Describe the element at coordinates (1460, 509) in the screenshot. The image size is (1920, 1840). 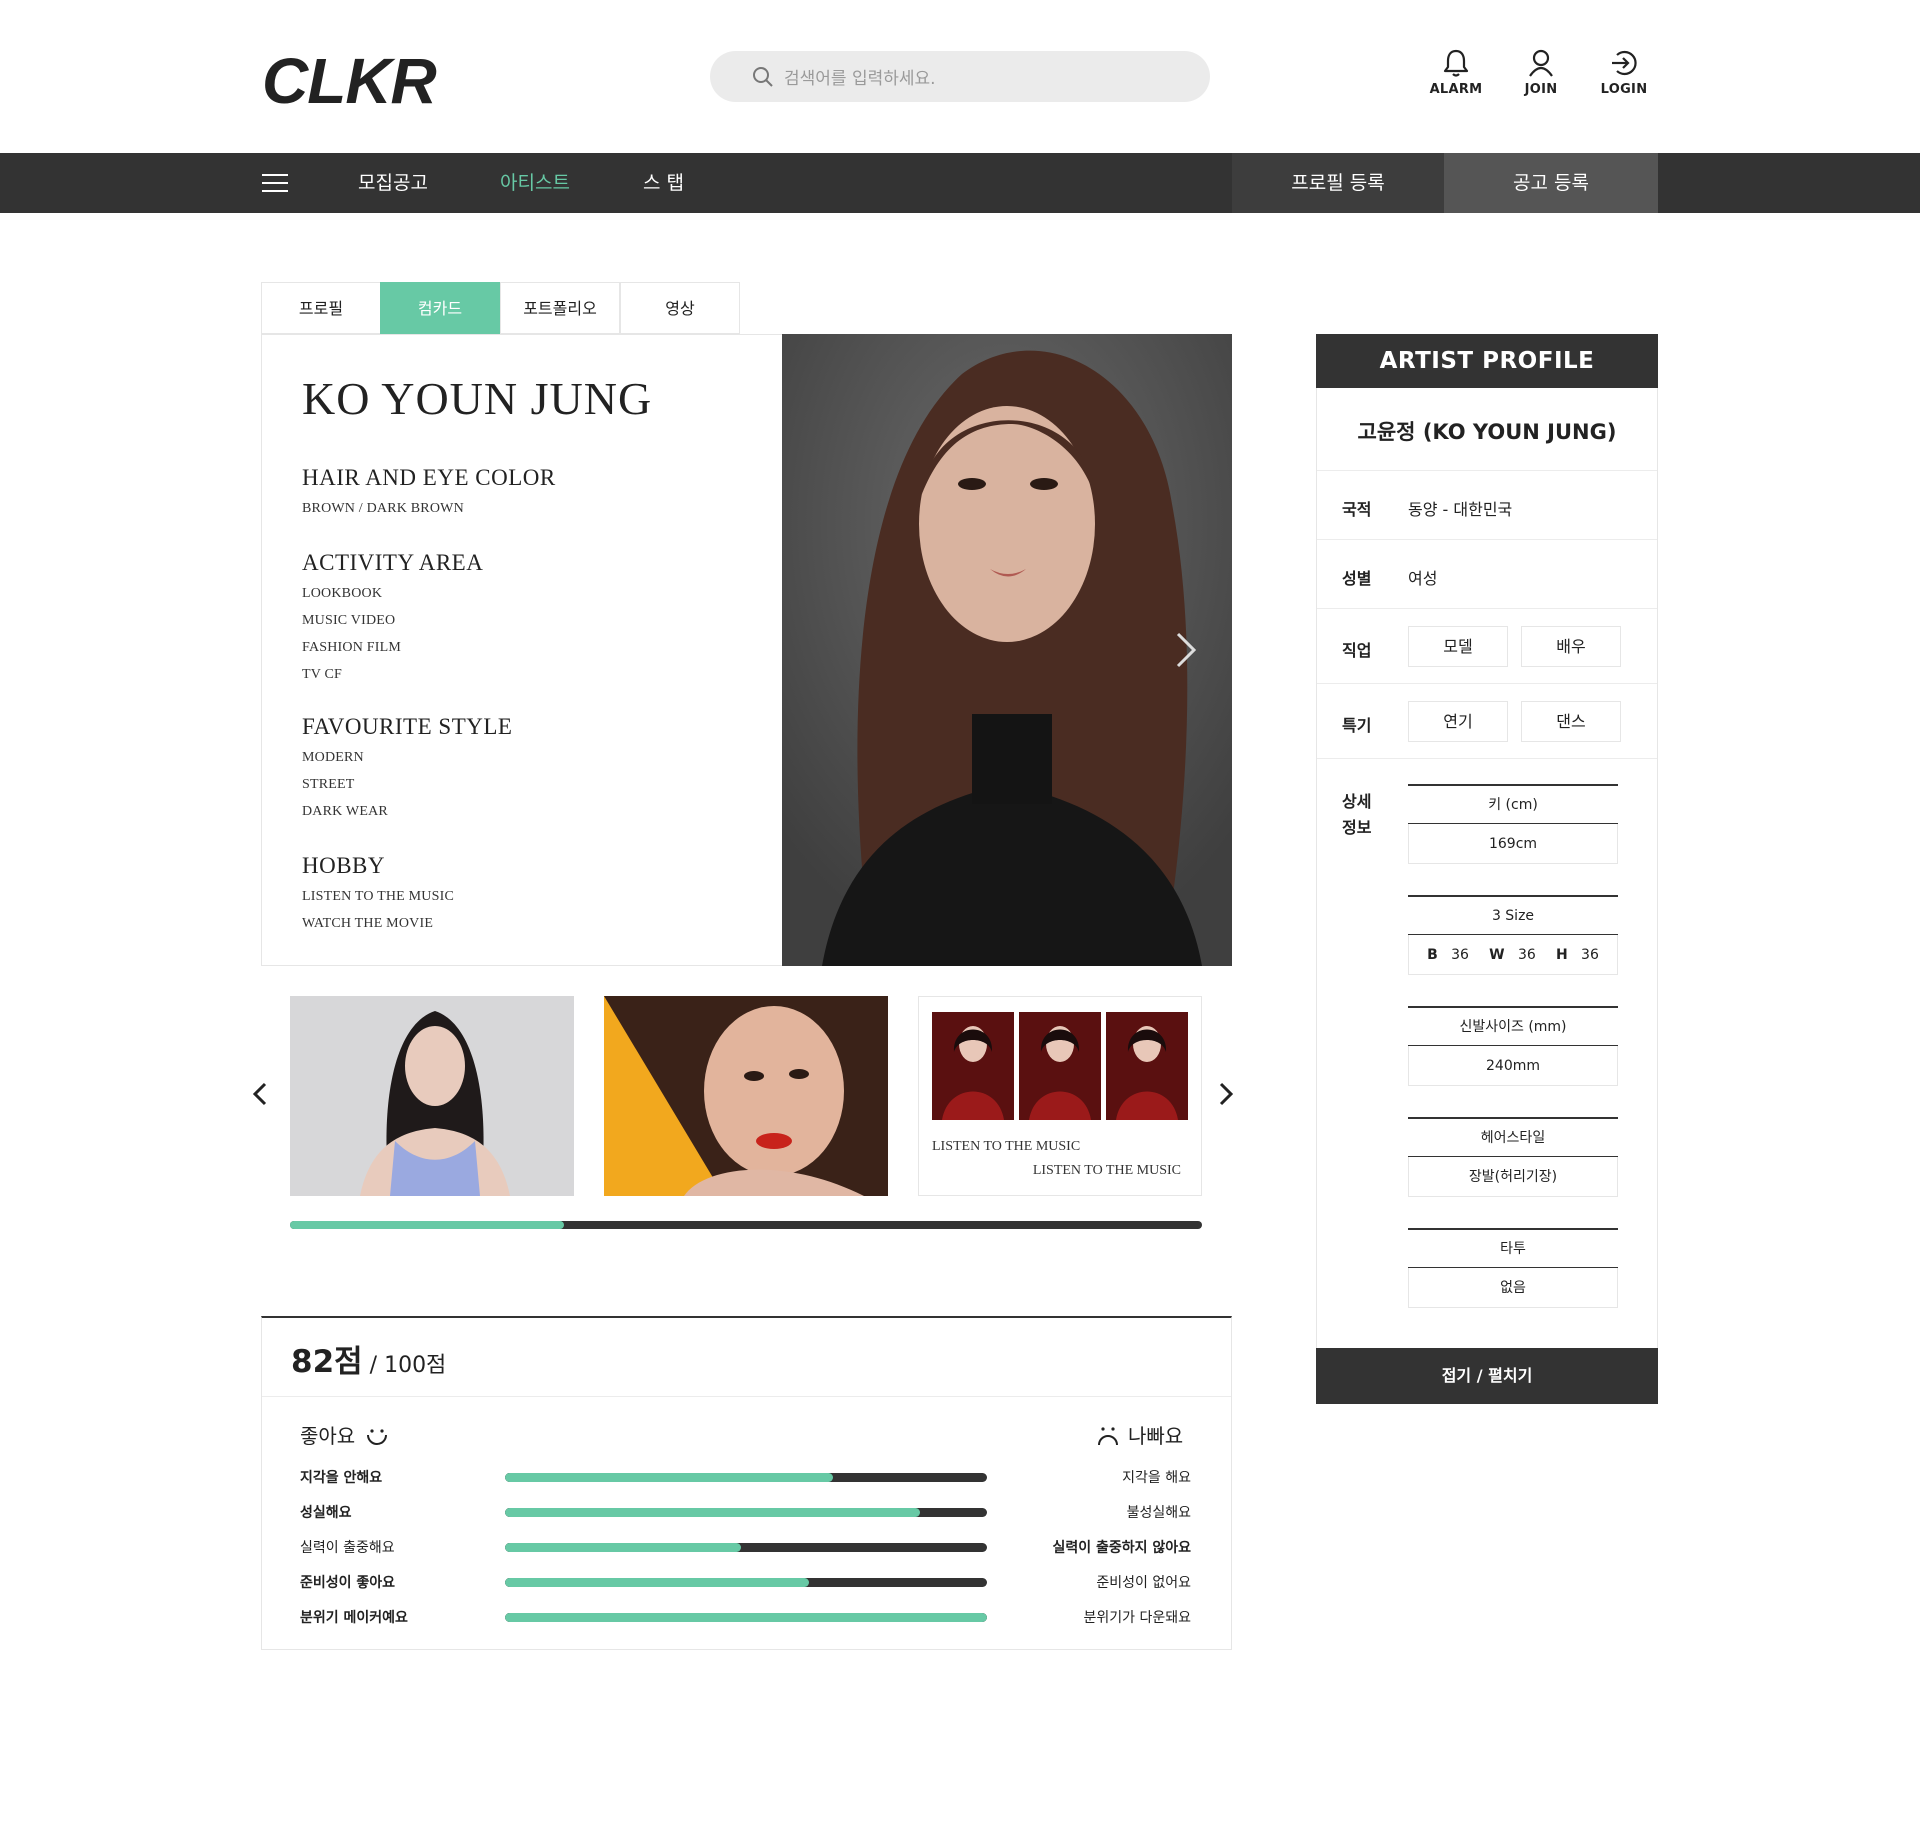
I see `nationality-value: 동양 - 대한민국` at that location.